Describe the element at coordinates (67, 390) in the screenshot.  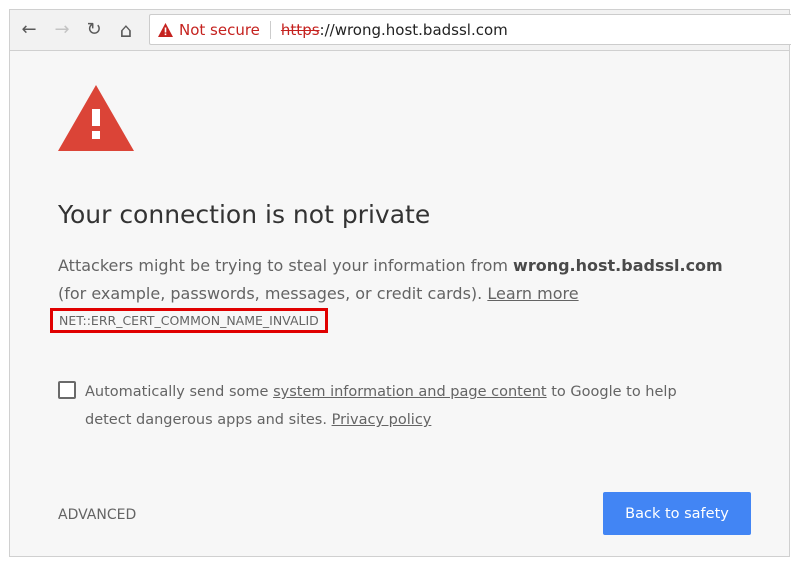
I see `send-info-checkbox` at that location.